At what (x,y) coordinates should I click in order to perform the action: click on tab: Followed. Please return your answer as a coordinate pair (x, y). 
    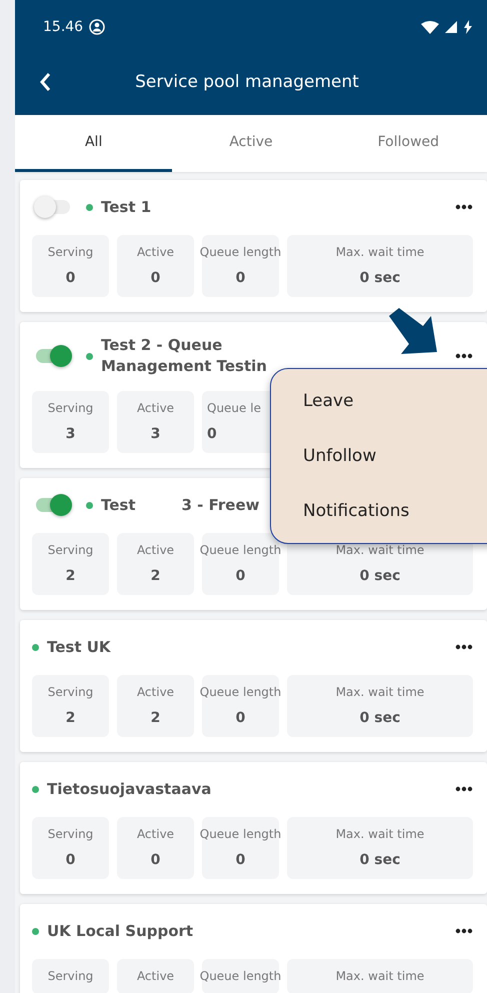
    Looking at the image, I should click on (408, 143).